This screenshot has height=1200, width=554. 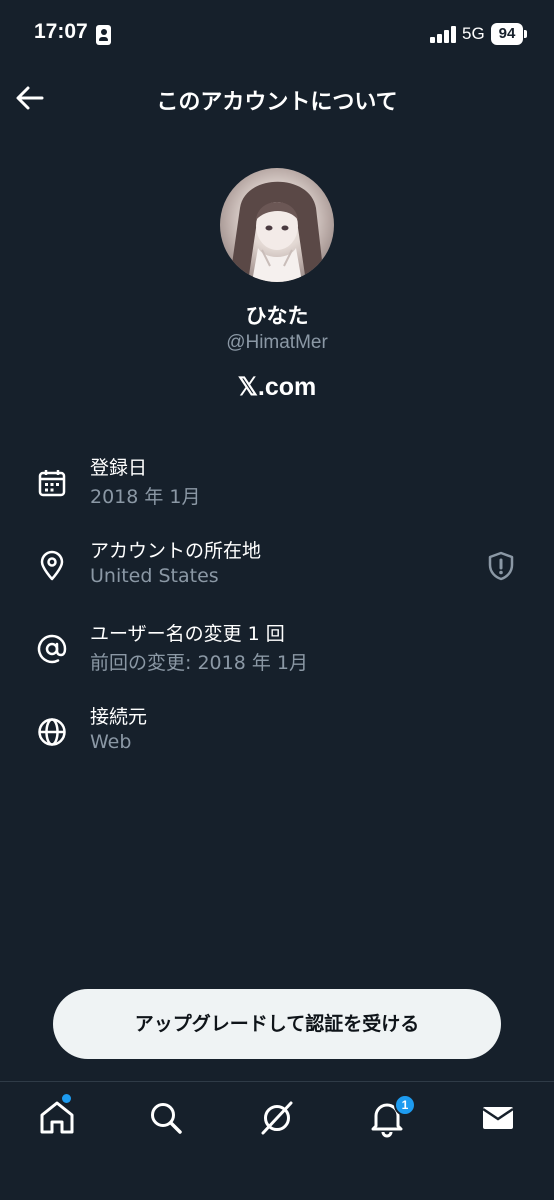 I want to click on info-title: アカウントの所在地, so click(x=176, y=551).